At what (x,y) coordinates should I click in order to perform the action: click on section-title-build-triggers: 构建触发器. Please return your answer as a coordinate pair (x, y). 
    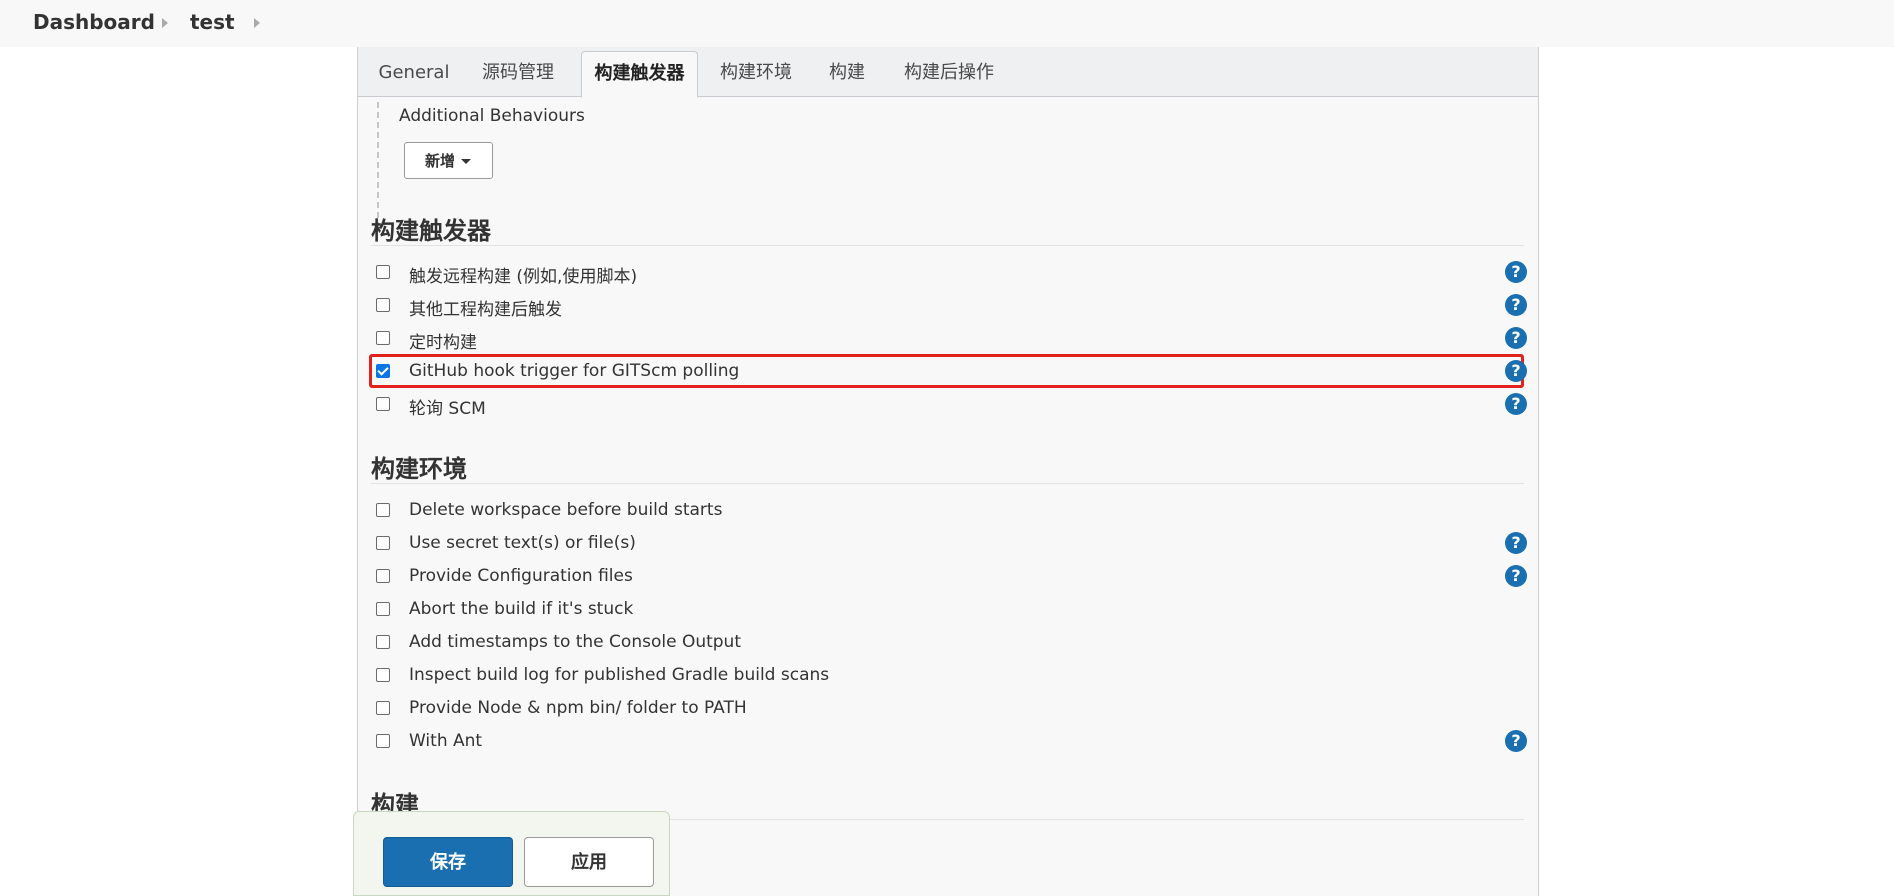
    Looking at the image, I should click on (431, 231).